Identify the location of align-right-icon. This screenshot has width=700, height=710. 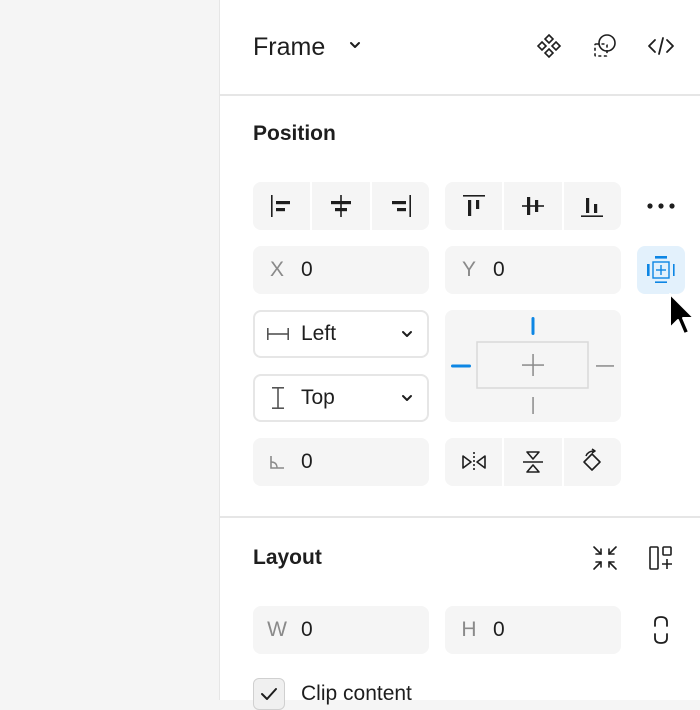
(400, 206).